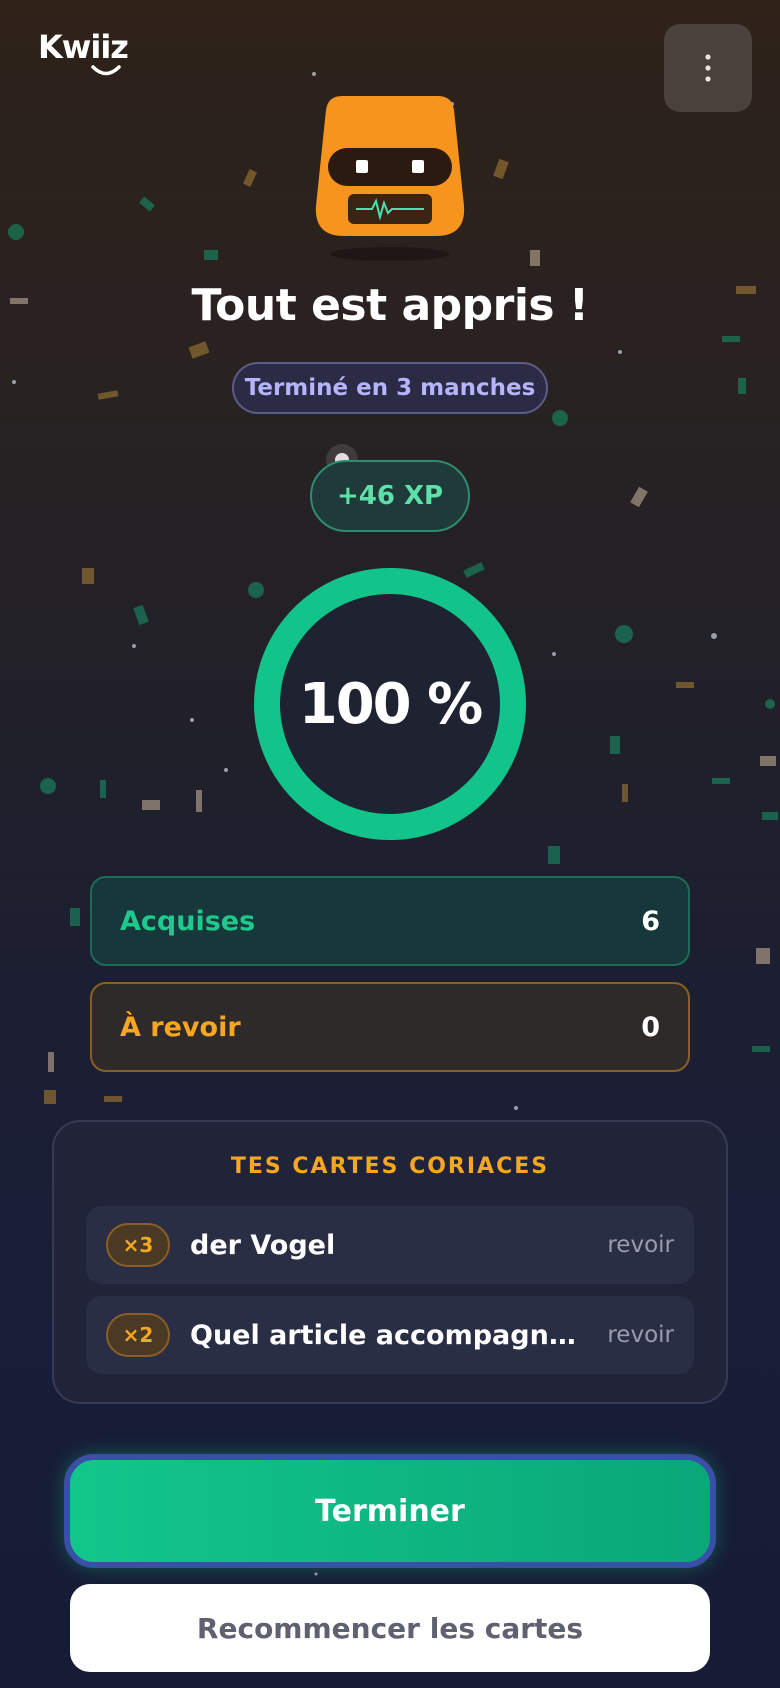  What do you see at coordinates (390, 178) in the screenshot?
I see `robot-mascot-icon` at bounding box center [390, 178].